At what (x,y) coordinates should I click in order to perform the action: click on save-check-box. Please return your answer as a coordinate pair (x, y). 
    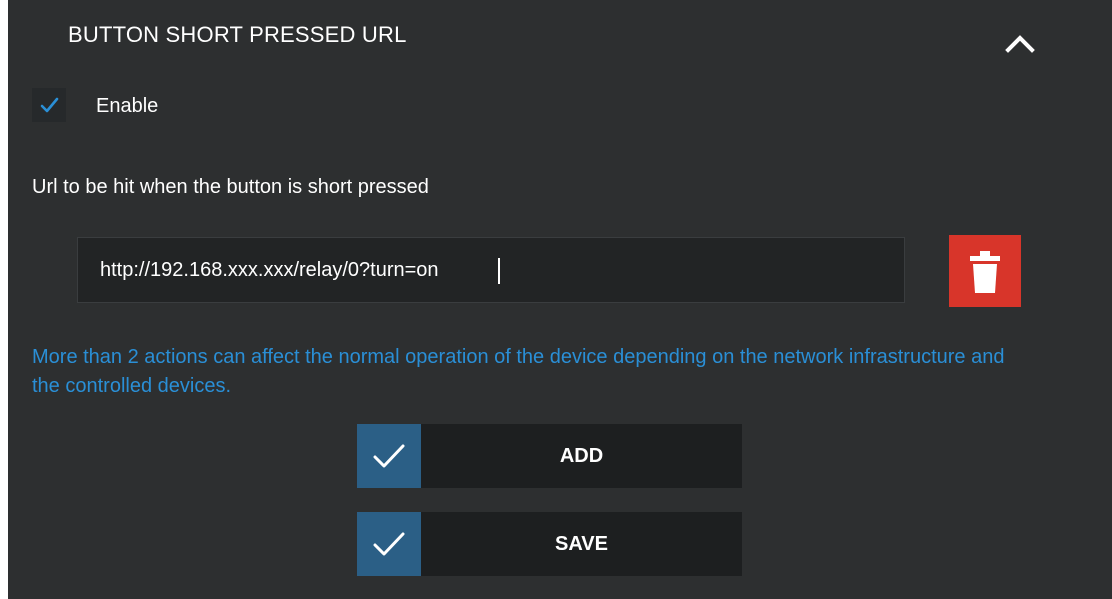
    Looking at the image, I should click on (389, 544).